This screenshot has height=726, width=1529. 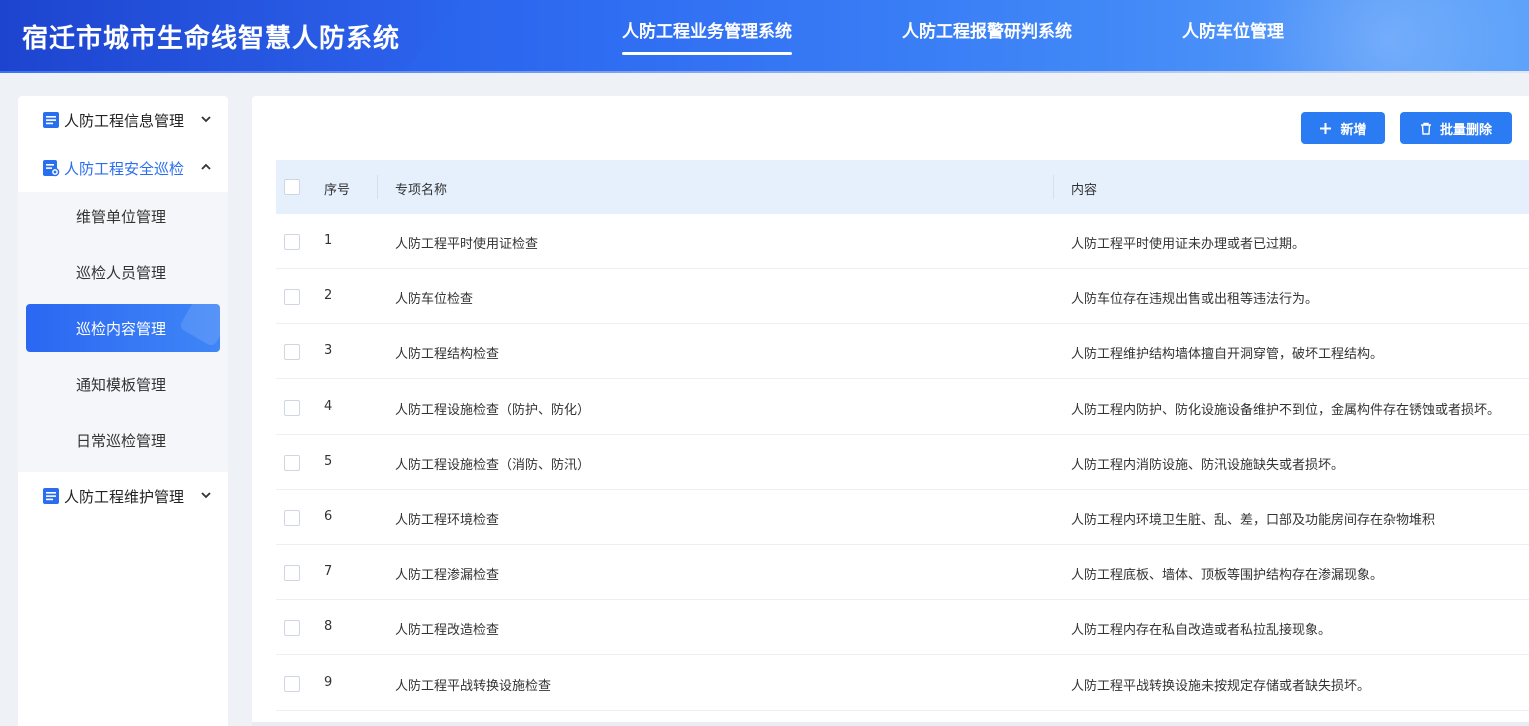 I want to click on row-no: 6, so click(x=328, y=516).